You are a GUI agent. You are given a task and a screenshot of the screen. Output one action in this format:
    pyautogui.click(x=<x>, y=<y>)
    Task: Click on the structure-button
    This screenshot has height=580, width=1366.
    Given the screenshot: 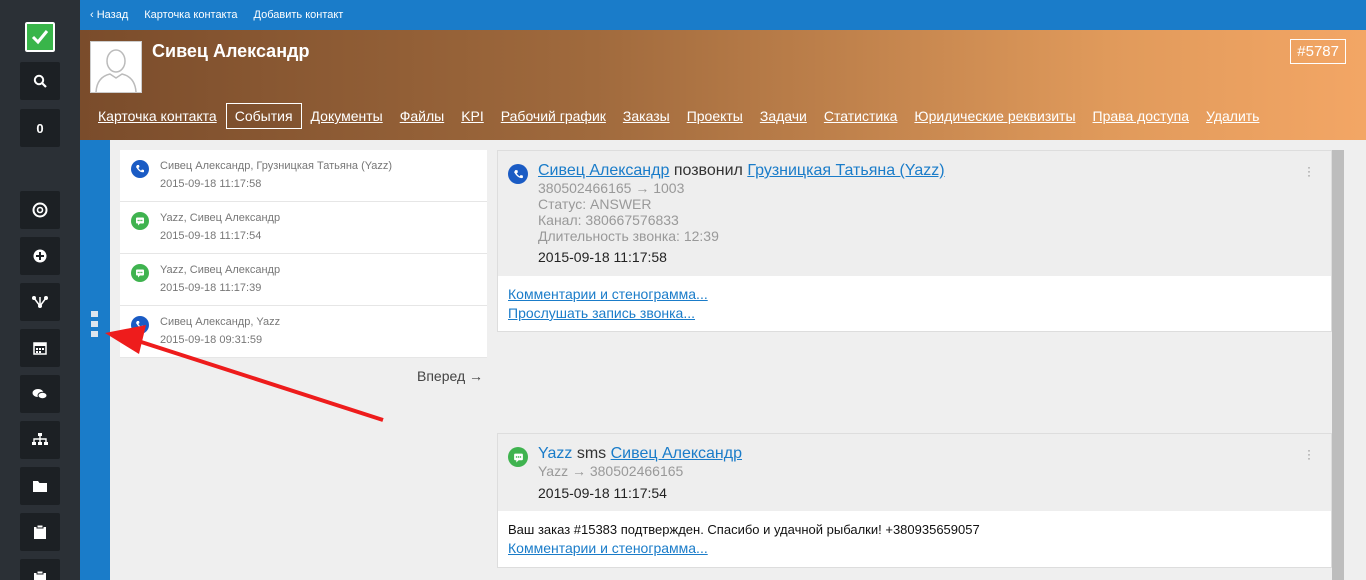 What is the action you would take?
    pyautogui.click(x=40, y=440)
    